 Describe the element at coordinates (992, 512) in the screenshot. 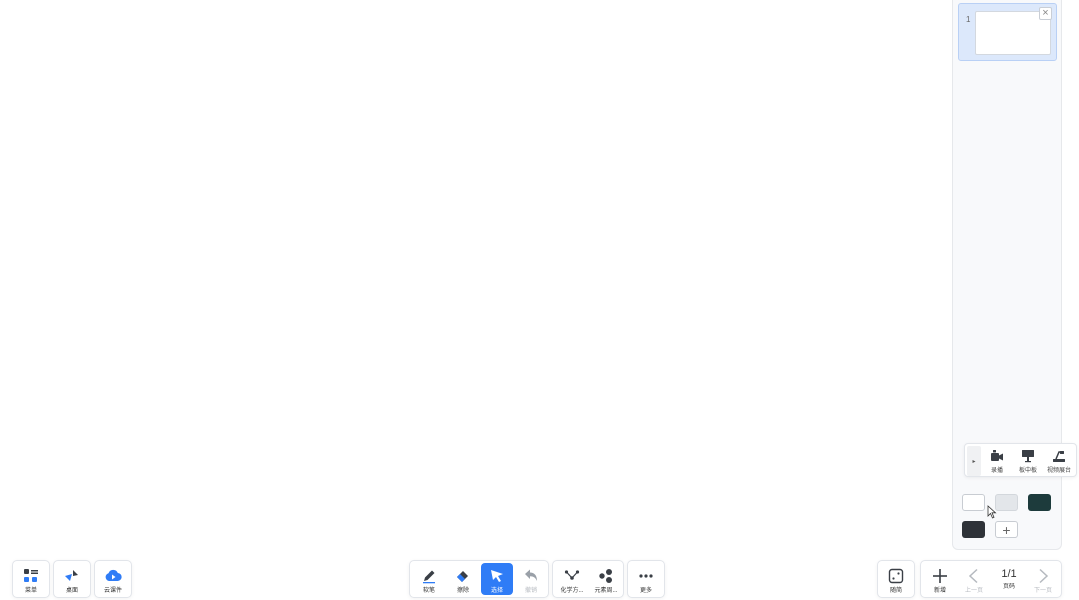

I see `mouse-cursor-icon` at that location.